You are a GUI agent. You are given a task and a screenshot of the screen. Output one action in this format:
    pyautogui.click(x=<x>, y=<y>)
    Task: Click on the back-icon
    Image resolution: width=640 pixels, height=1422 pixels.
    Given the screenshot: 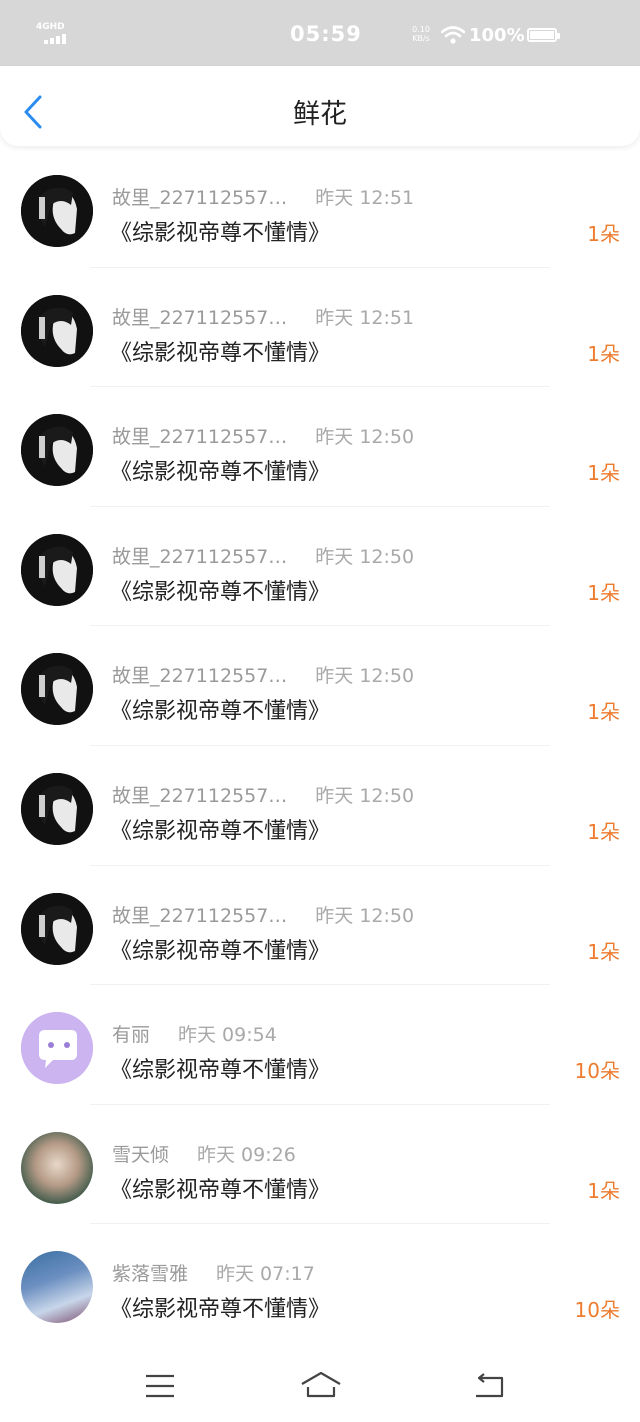 What is the action you would take?
    pyautogui.click(x=490, y=1385)
    